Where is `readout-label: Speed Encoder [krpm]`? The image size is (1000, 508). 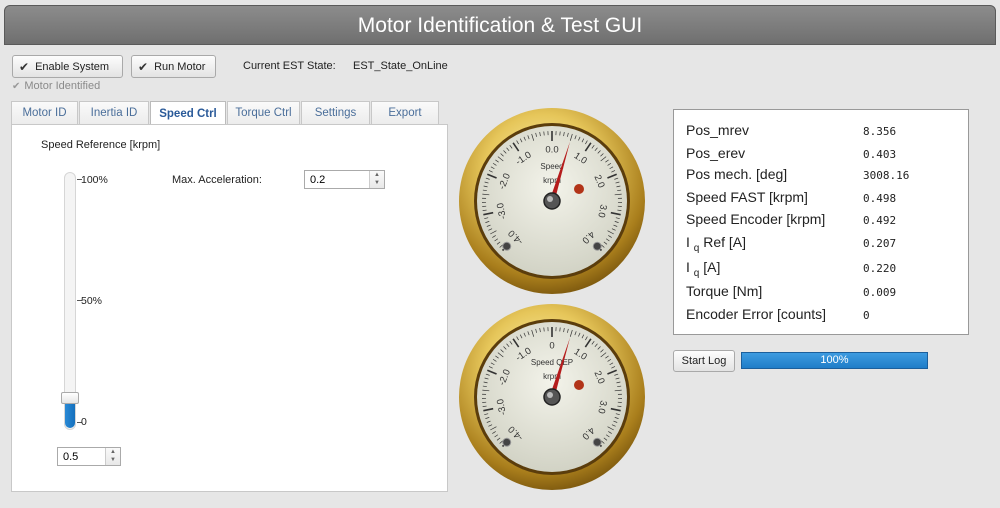
readout-label: Speed Encoder [krpm] is located at coordinates (756, 219).